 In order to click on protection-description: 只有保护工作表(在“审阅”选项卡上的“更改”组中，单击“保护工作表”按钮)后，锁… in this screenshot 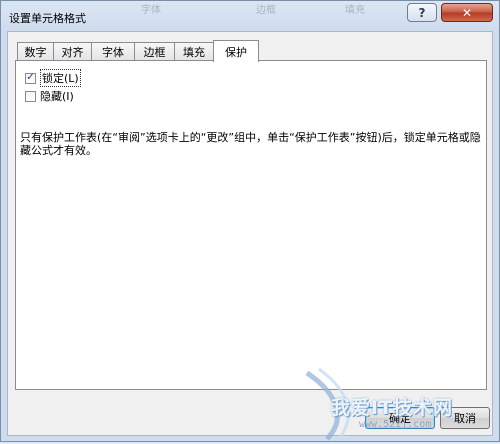, I will do `click(250, 144)`.